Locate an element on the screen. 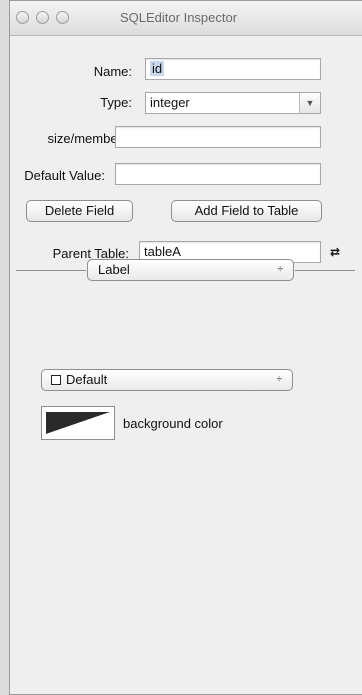  background-color-well is located at coordinates (78, 423).